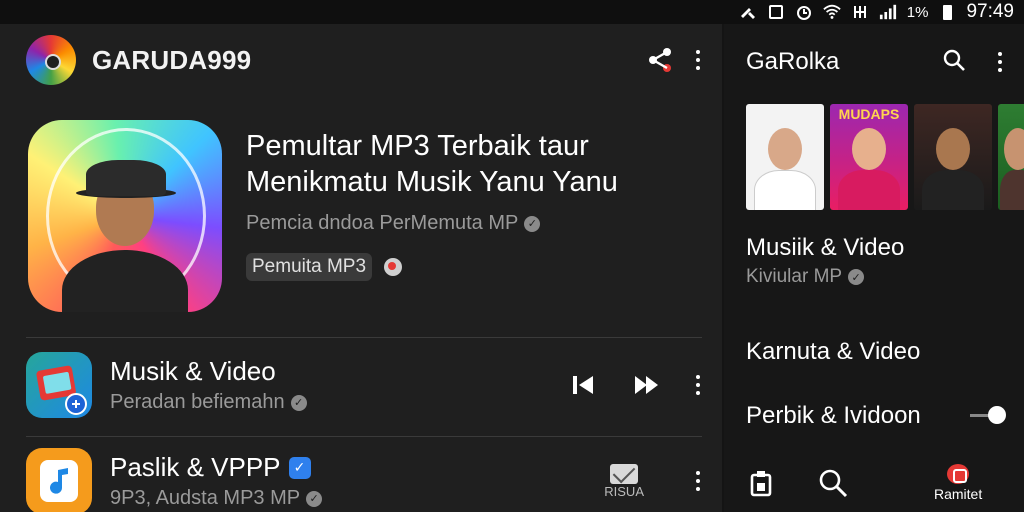 This screenshot has height=512, width=1024. Describe the element at coordinates (364, 385) in the screenshot. I see `list-item: Musik & Video Peradan befiemahn ✓` at that location.